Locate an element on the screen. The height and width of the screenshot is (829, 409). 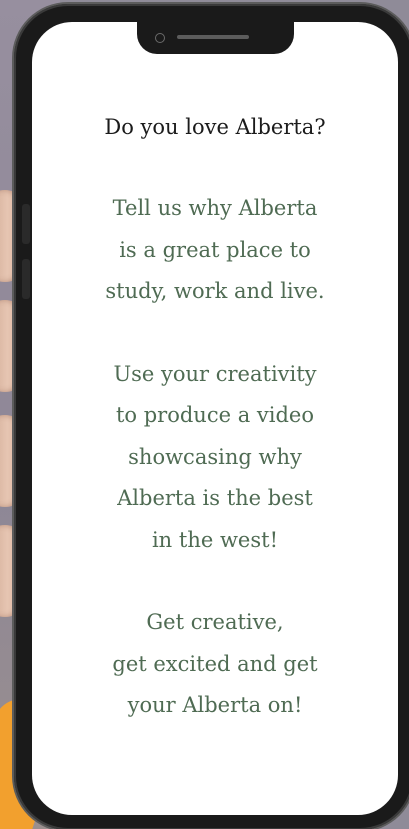
paragraph-line: showcasing why is located at coordinates (215, 456).